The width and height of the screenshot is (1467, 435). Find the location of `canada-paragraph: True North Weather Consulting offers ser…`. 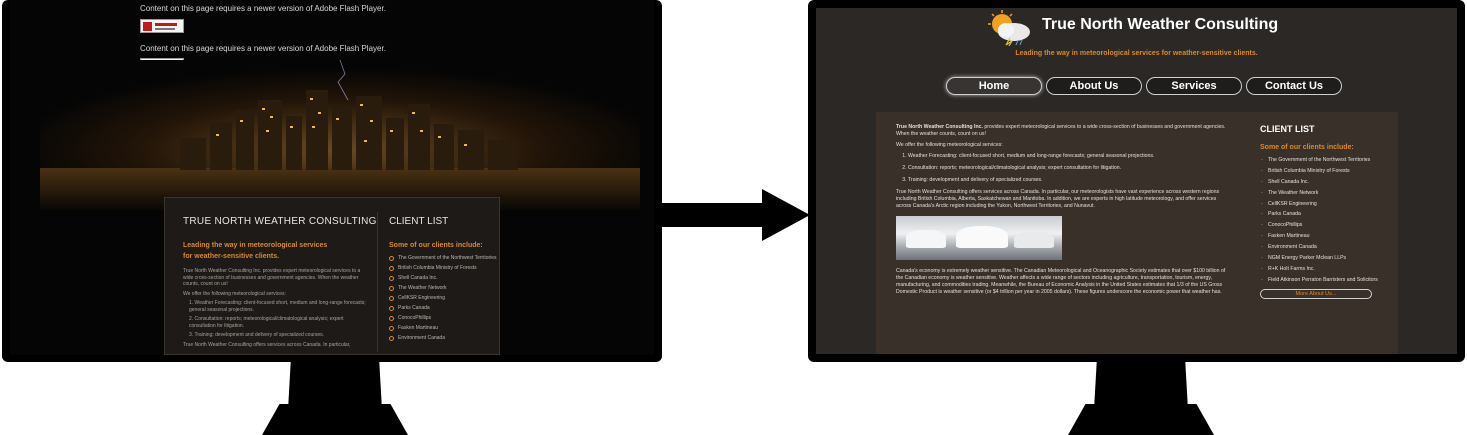

canada-paragraph: True North Weather Consulting offers ser… is located at coordinates (1058, 199).